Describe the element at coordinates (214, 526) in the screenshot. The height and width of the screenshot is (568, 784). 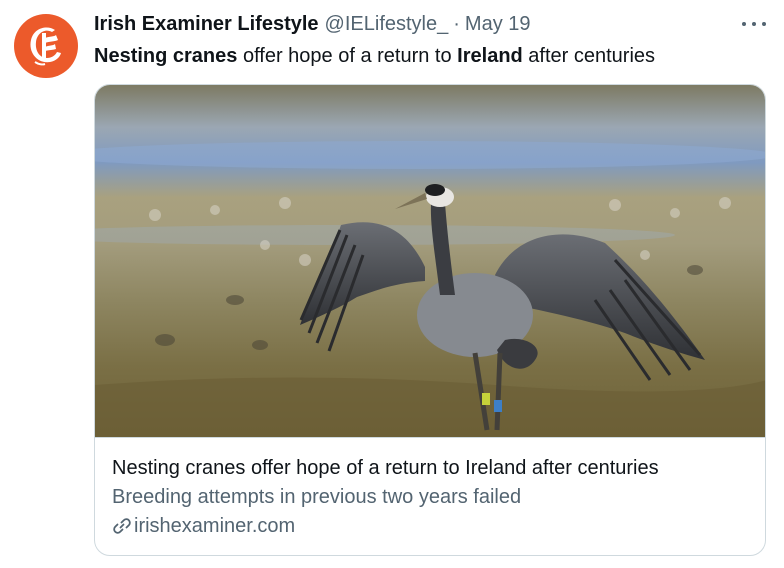
I see `card-domain-text: irishexaminer.com` at that location.